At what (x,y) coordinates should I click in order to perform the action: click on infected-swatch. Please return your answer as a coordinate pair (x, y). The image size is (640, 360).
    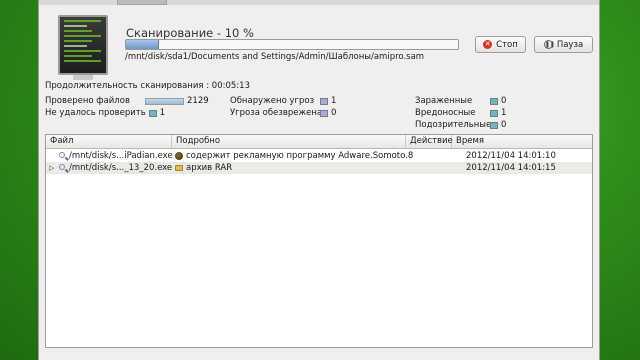
    Looking at the image, I should click on (494, 101).